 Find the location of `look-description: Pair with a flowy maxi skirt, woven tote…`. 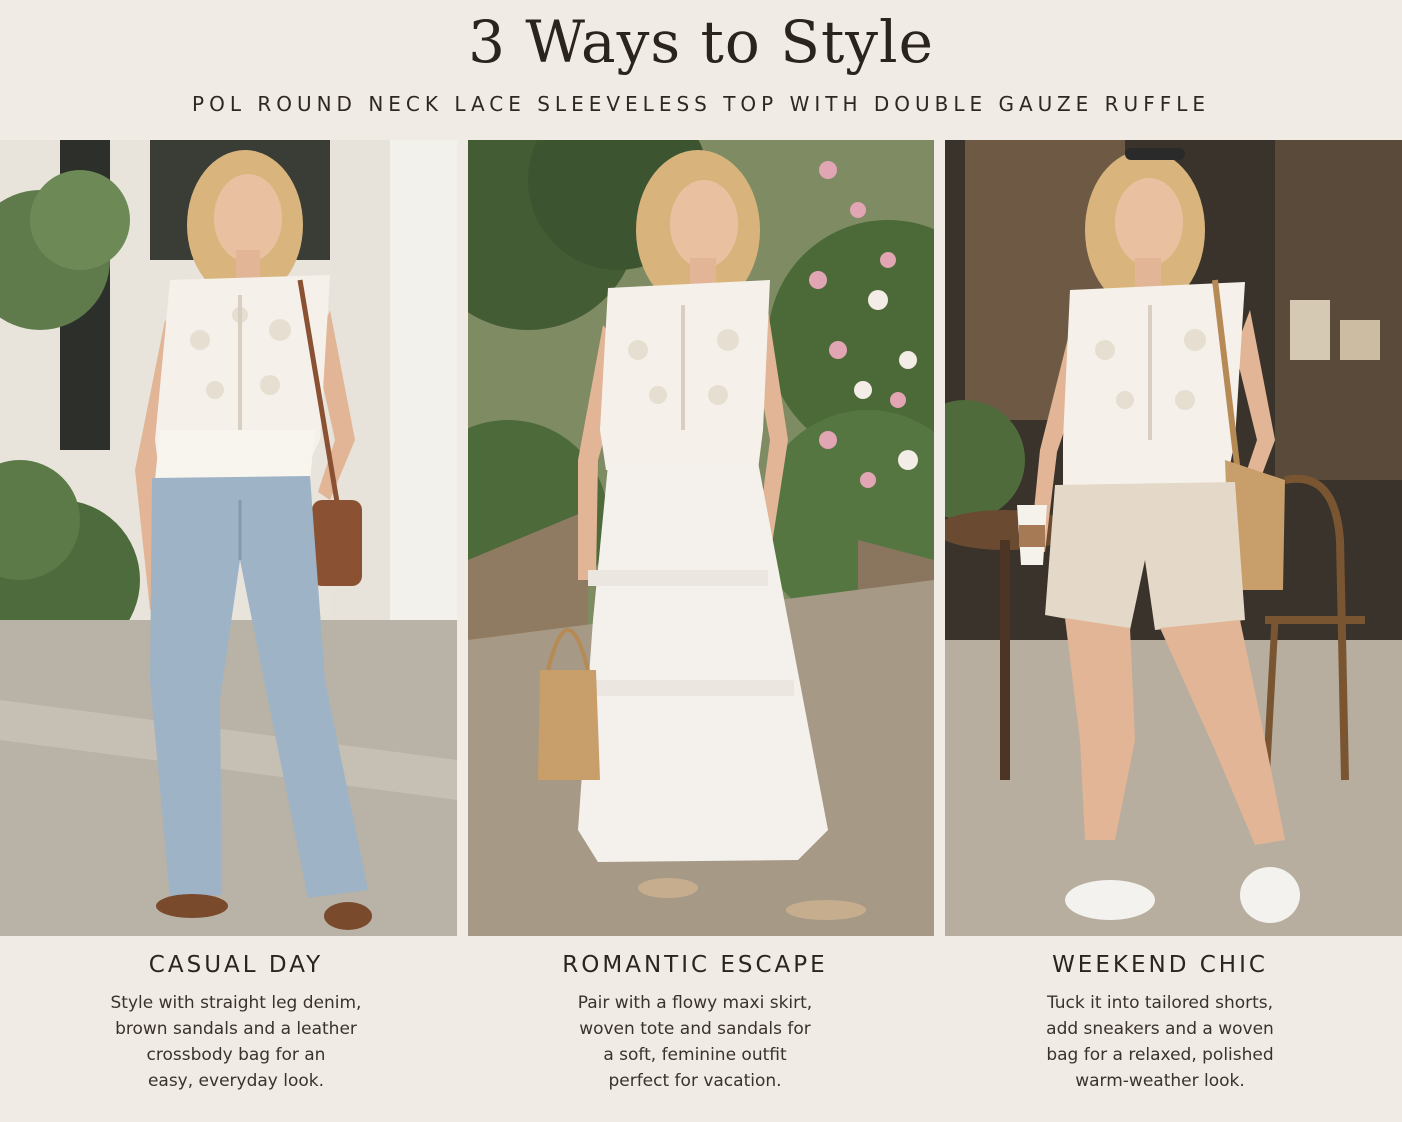

look-description: Pair with a flowy maxi skirt, woven tote… is located at coordinates (695, 1042).